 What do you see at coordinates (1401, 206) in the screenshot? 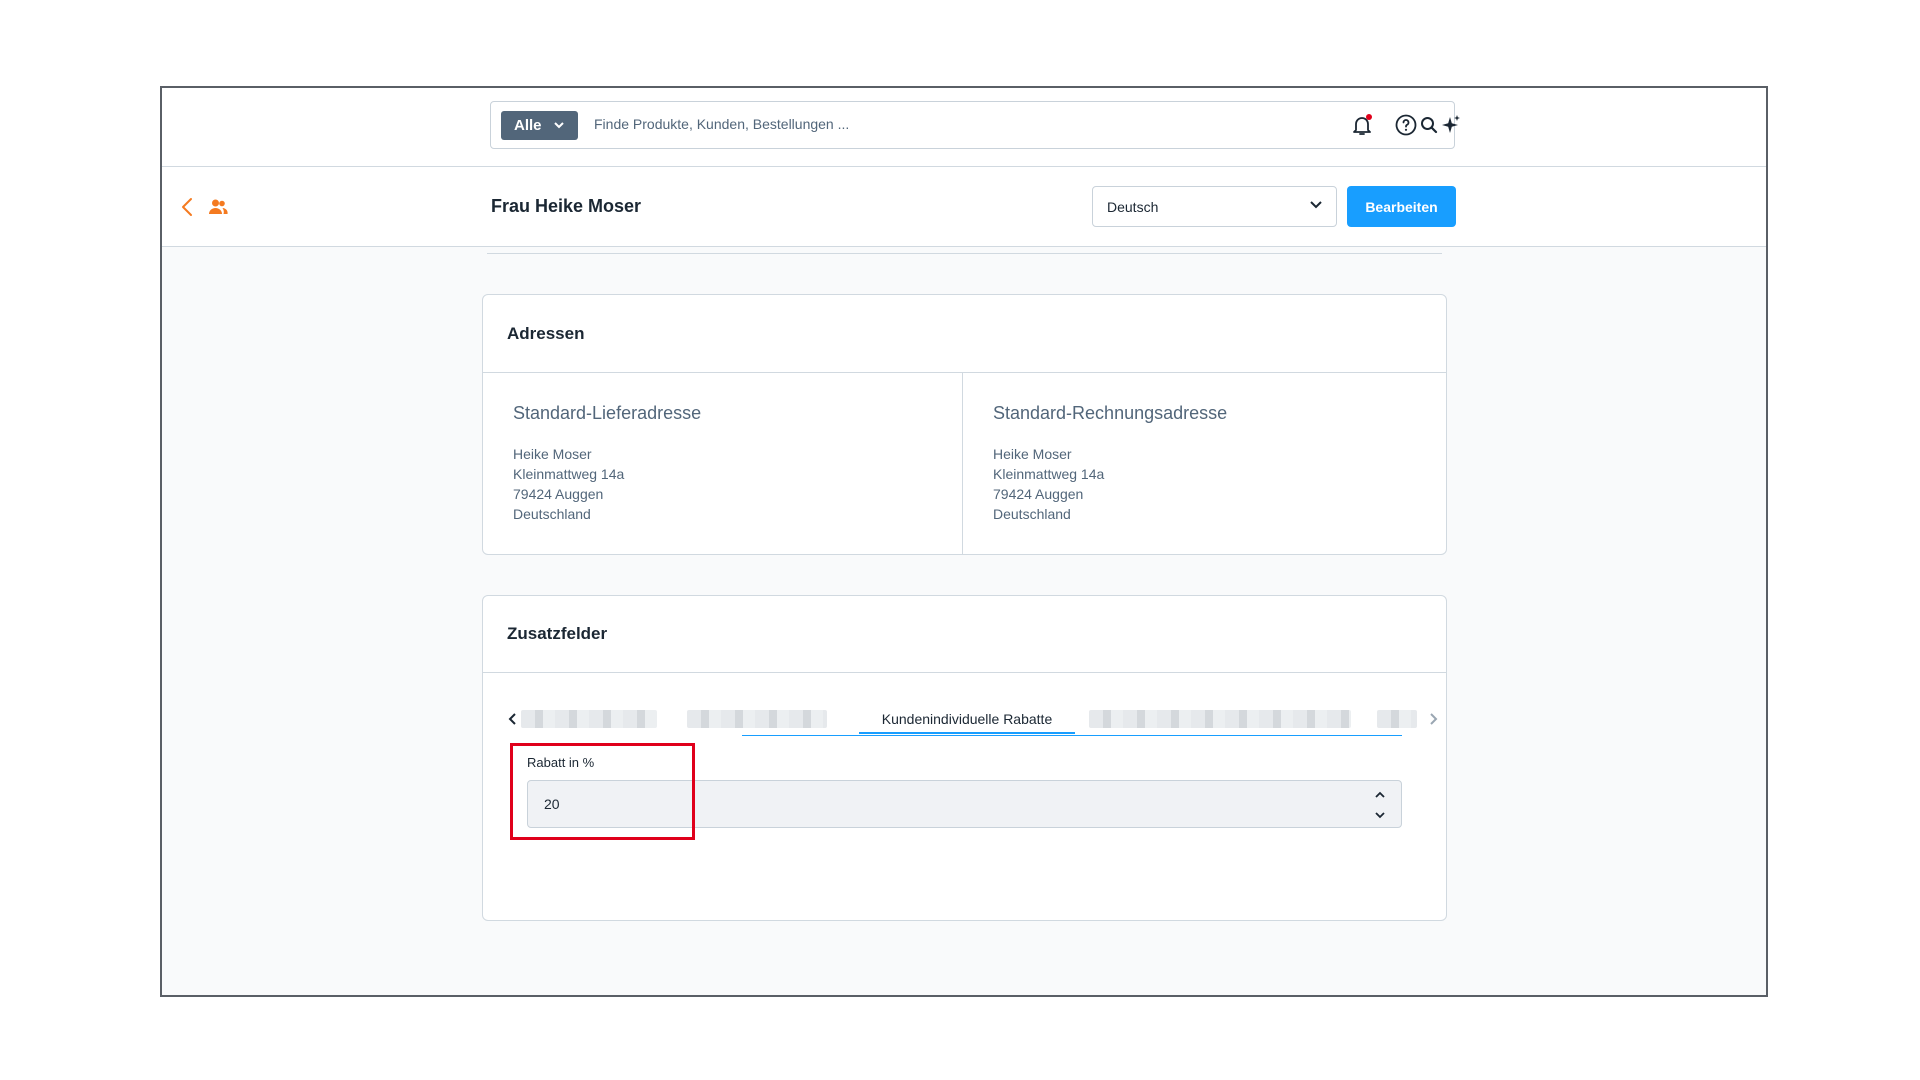
I see `edit-button: Bearbeiten` at bounding box center [1401, 206].